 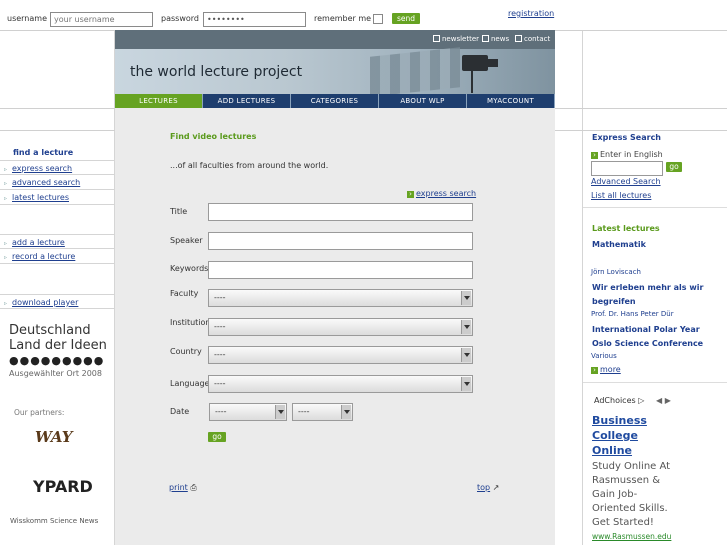 What do you see at coordinates (531, 13) in the screenshot?
I see `registration-link: registration` at bounding box center [531, 13].